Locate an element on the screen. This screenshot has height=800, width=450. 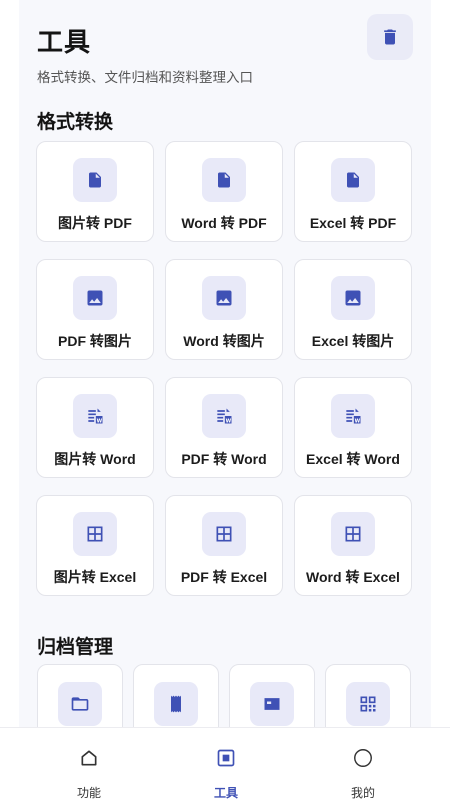
nav-item-profile: 我的 is located at coordinates (363, 764).